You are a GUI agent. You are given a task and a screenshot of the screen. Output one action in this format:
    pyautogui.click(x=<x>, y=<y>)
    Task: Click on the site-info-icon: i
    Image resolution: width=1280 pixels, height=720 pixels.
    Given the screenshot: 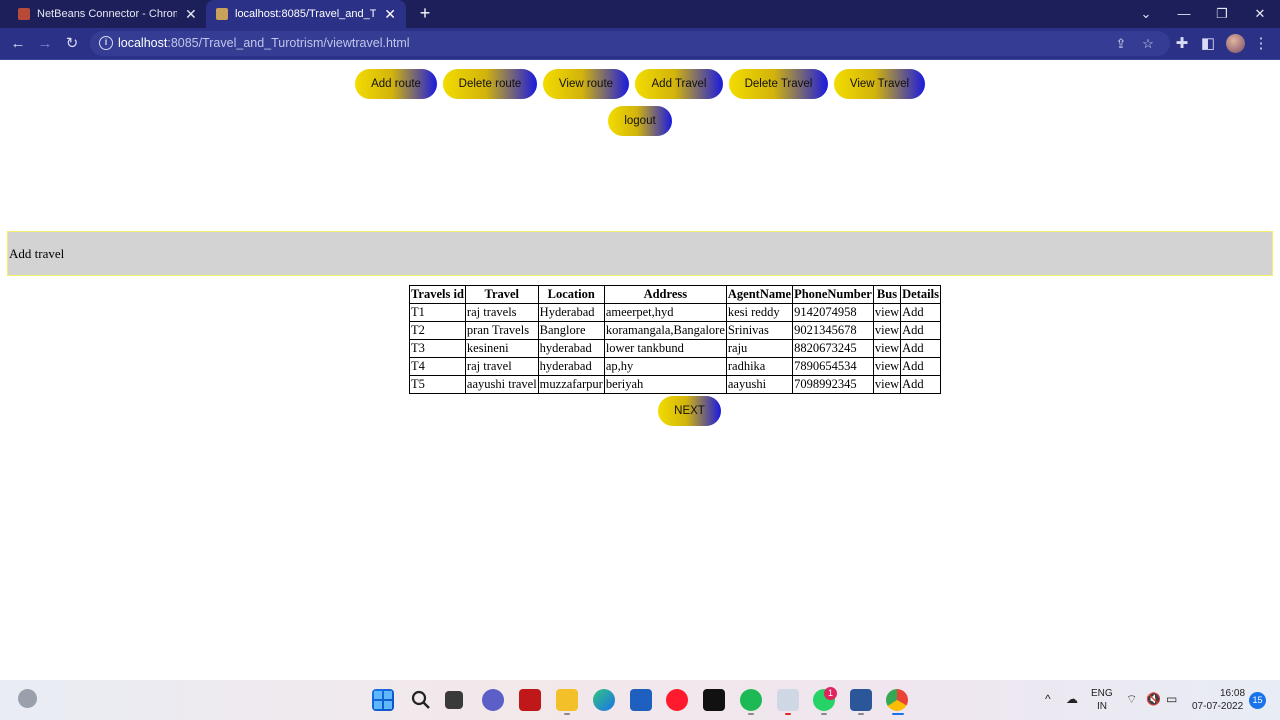 What is the action you would take?
    pyautogui.click(x=106, y=43)
    